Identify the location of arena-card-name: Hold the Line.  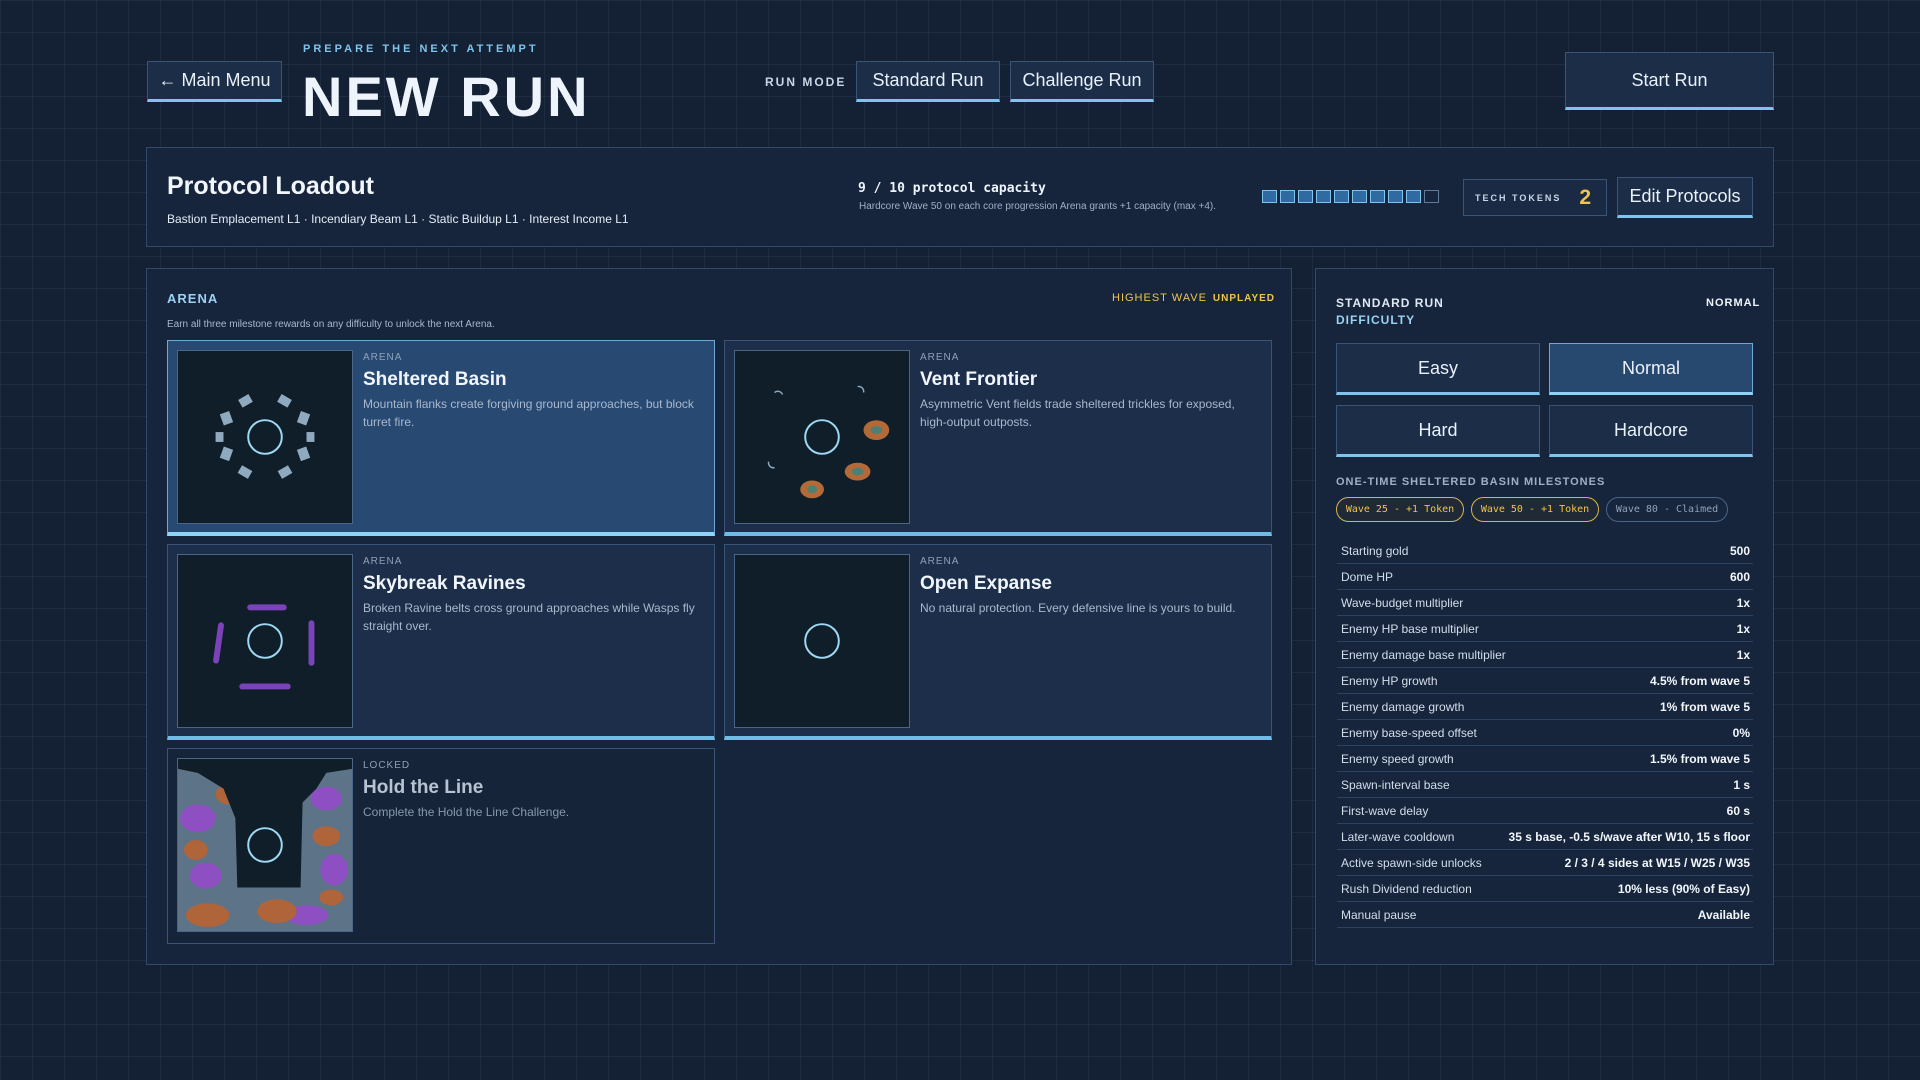
(423, 787).